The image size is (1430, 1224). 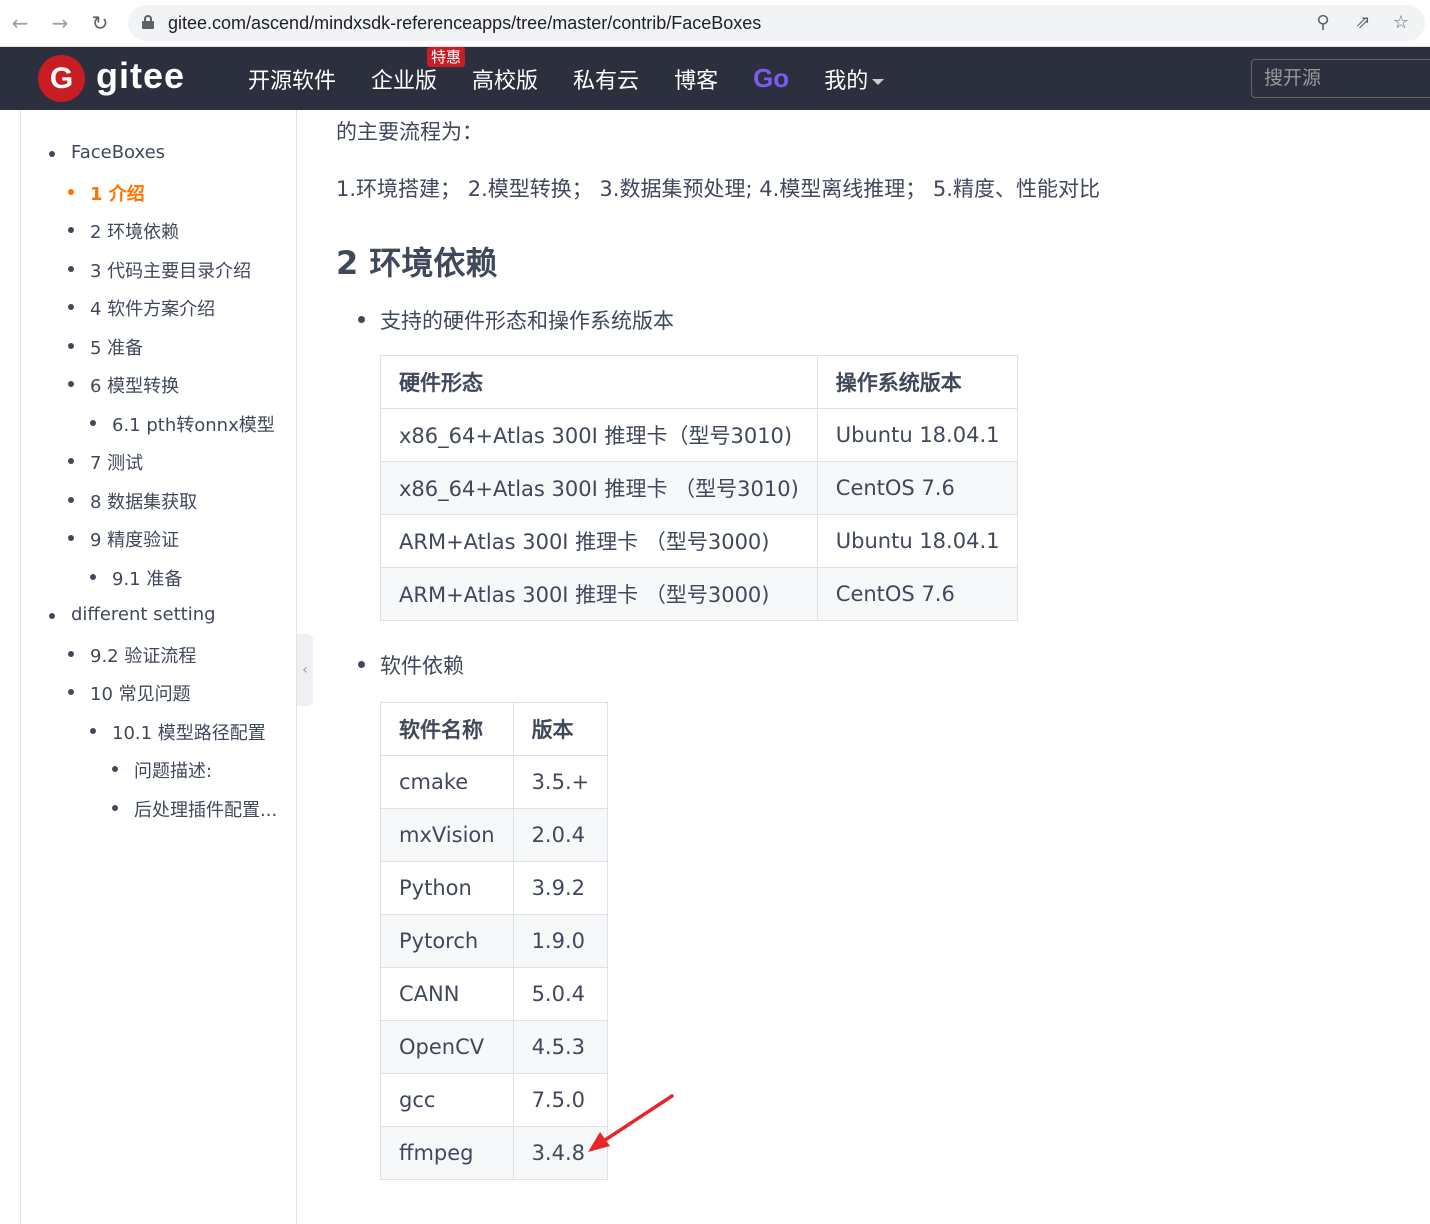 What do you see at coordinates (560, 782) in the screenshot?
I see `table-cell: 3.5.+` at bounding box center [560, 782].